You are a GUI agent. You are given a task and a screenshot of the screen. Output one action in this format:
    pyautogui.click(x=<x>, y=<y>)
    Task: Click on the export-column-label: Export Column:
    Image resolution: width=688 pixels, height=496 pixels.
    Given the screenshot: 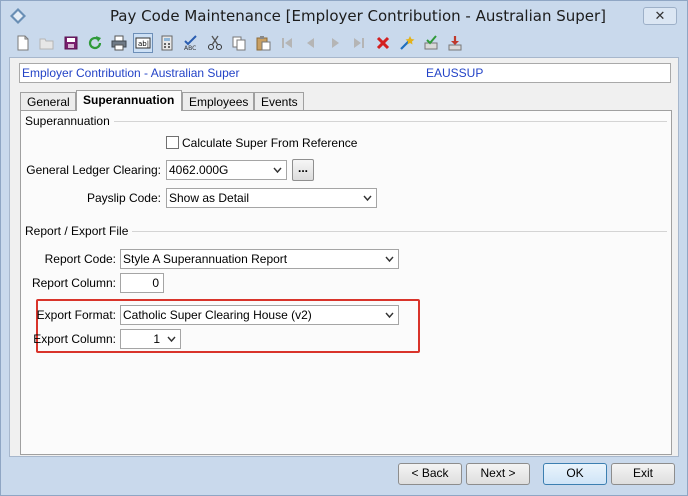 What is the action you would take?
    pyautogui.click(x=74, y=339)
    